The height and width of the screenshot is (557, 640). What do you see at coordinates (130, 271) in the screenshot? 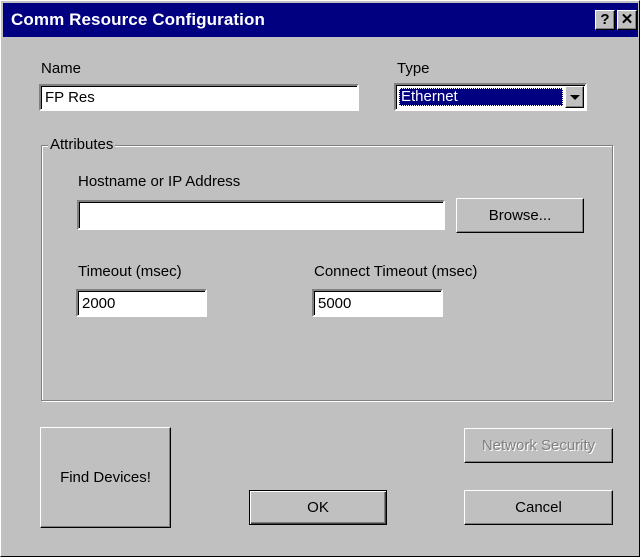
I see `timeout-label: Timeout (msec)` at bounding box center [130, 271].